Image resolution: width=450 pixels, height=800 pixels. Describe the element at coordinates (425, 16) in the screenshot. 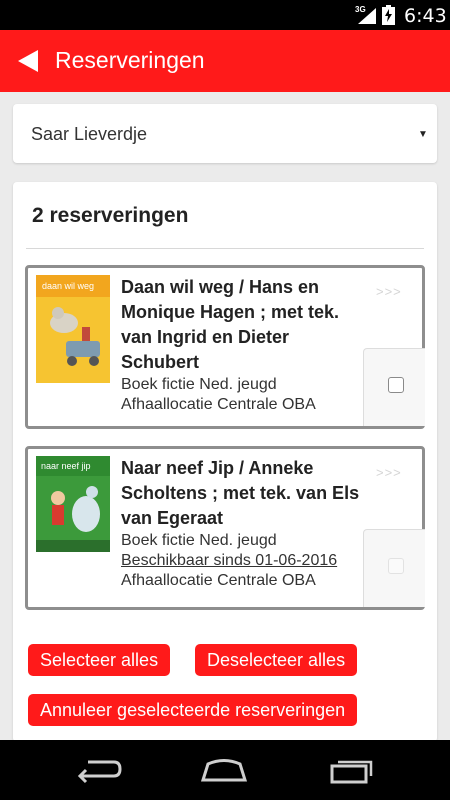

I see `clock: 6:43` at that location.